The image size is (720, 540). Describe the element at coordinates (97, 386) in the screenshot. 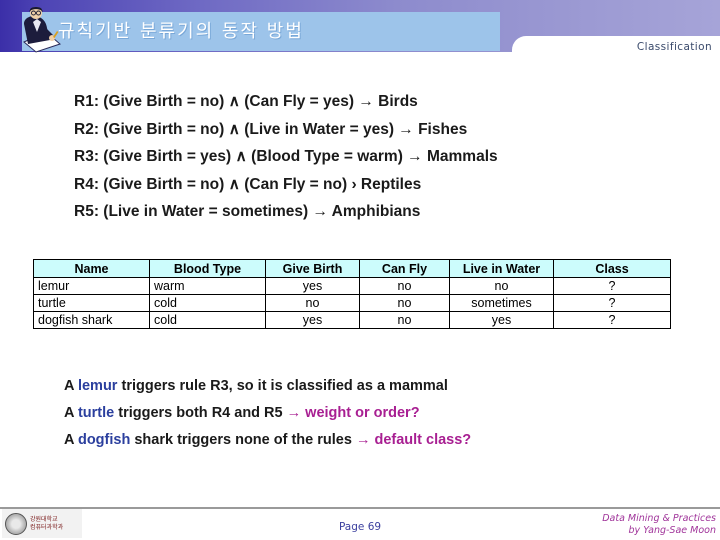

I see `conclusion-subject: lemur` at that location.